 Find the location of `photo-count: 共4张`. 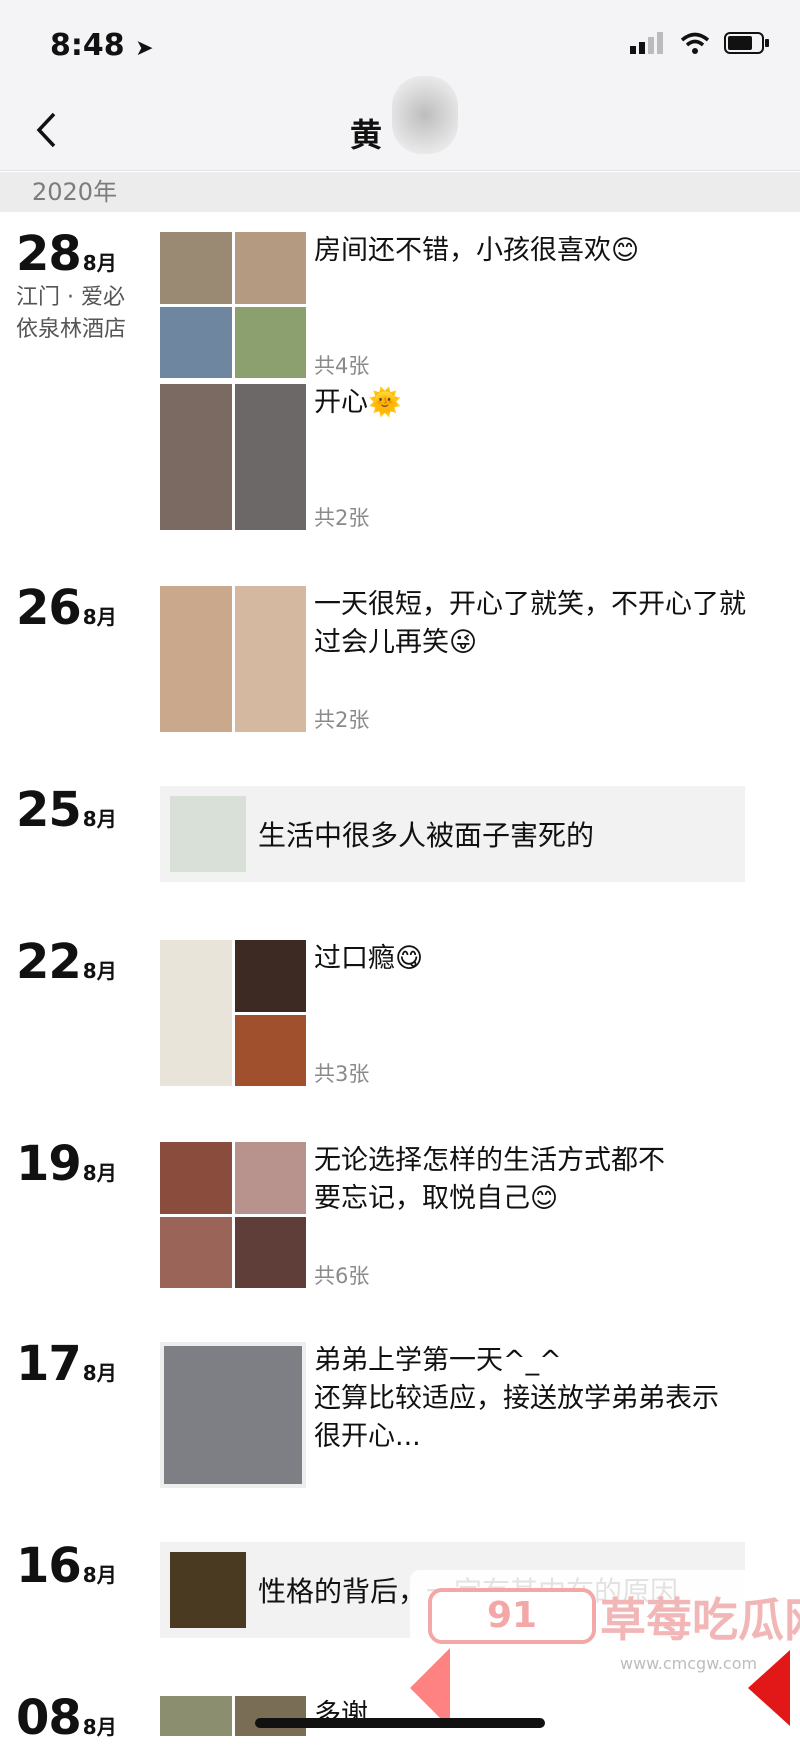

photo-count: 共4张 is located at coordinates (342, 366).